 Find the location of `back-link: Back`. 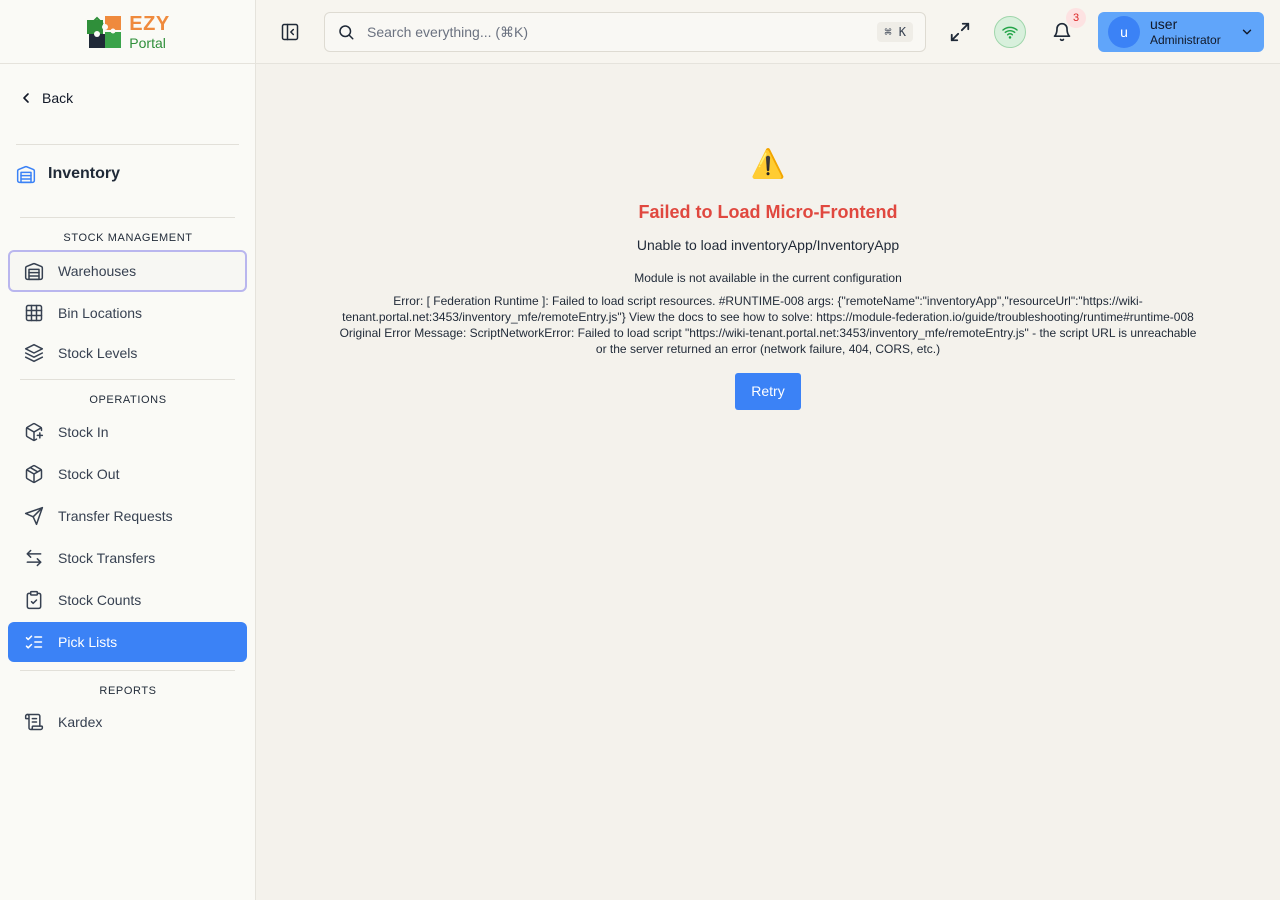

back-link: Back is located at coordinates (46, 98).